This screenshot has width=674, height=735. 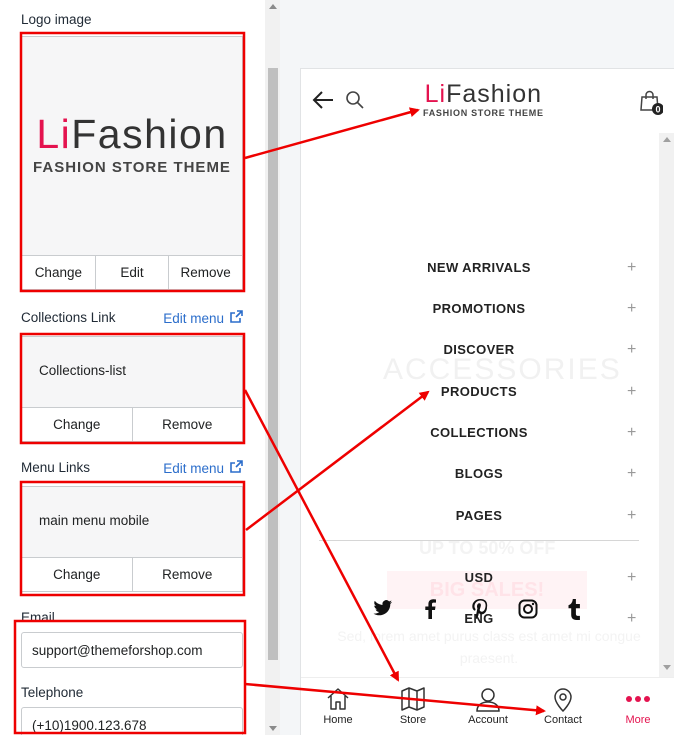 I want to click on header-logo: LiFashion FASHION STORE THEME, so click(x=483, y=99).